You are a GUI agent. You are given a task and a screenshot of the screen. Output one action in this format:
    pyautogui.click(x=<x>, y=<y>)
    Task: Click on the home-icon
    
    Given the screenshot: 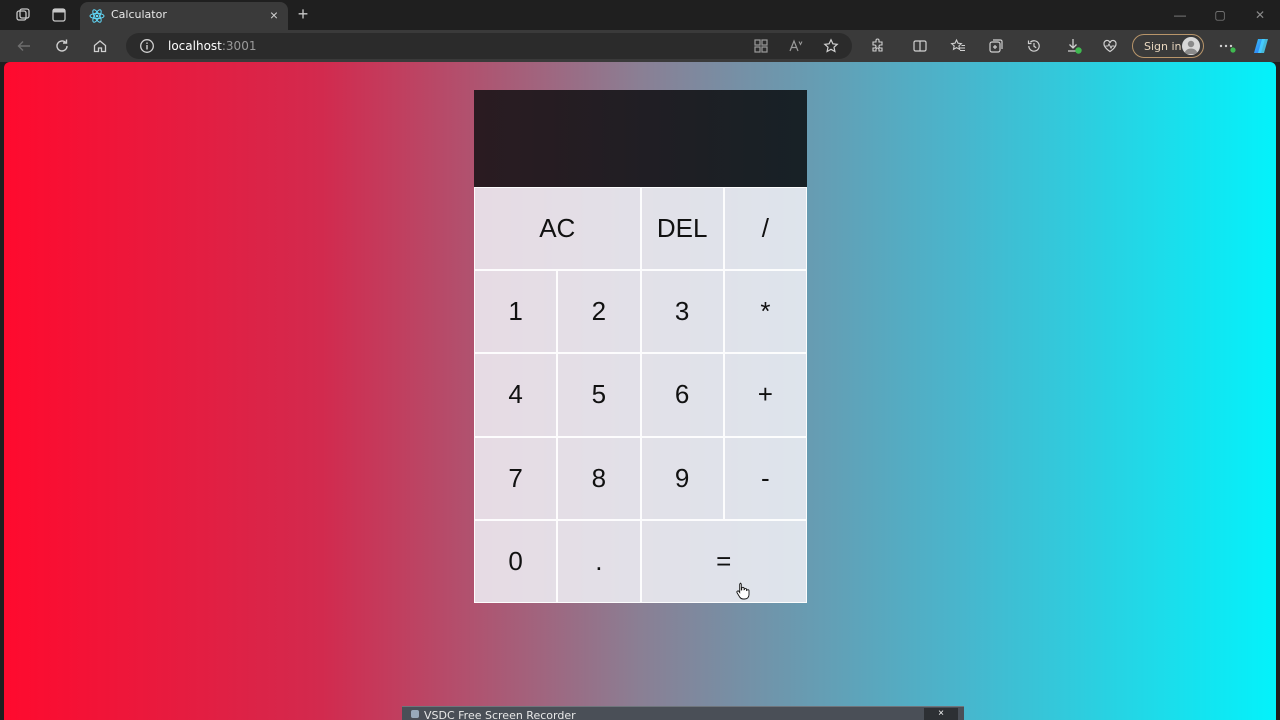 What is the action you would take?
    pyautogui.click(x=100, y=46)
    